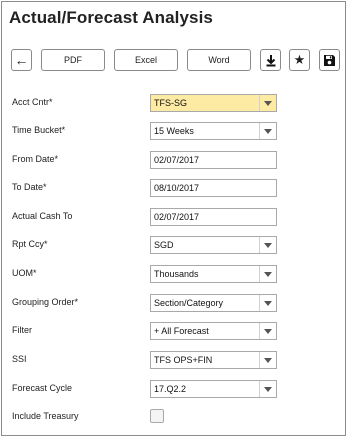 Image resolution: width=347 pixels, height=437 pixels. Describe the element at coordinates (213, 103) in the screenshot. I see `acct-cntr-select: TFS-SG` at that location.